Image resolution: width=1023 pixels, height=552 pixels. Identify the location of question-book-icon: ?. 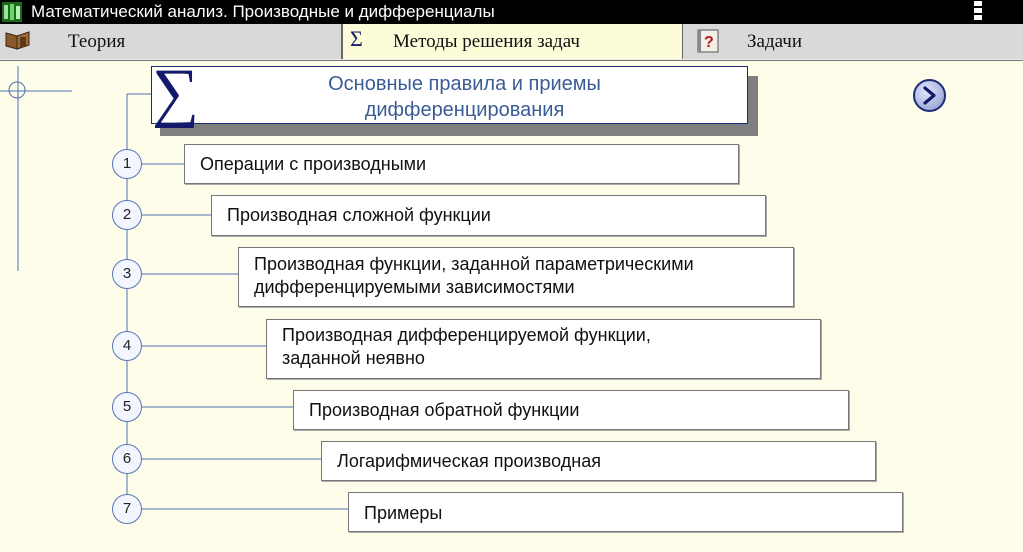
(708, 41).